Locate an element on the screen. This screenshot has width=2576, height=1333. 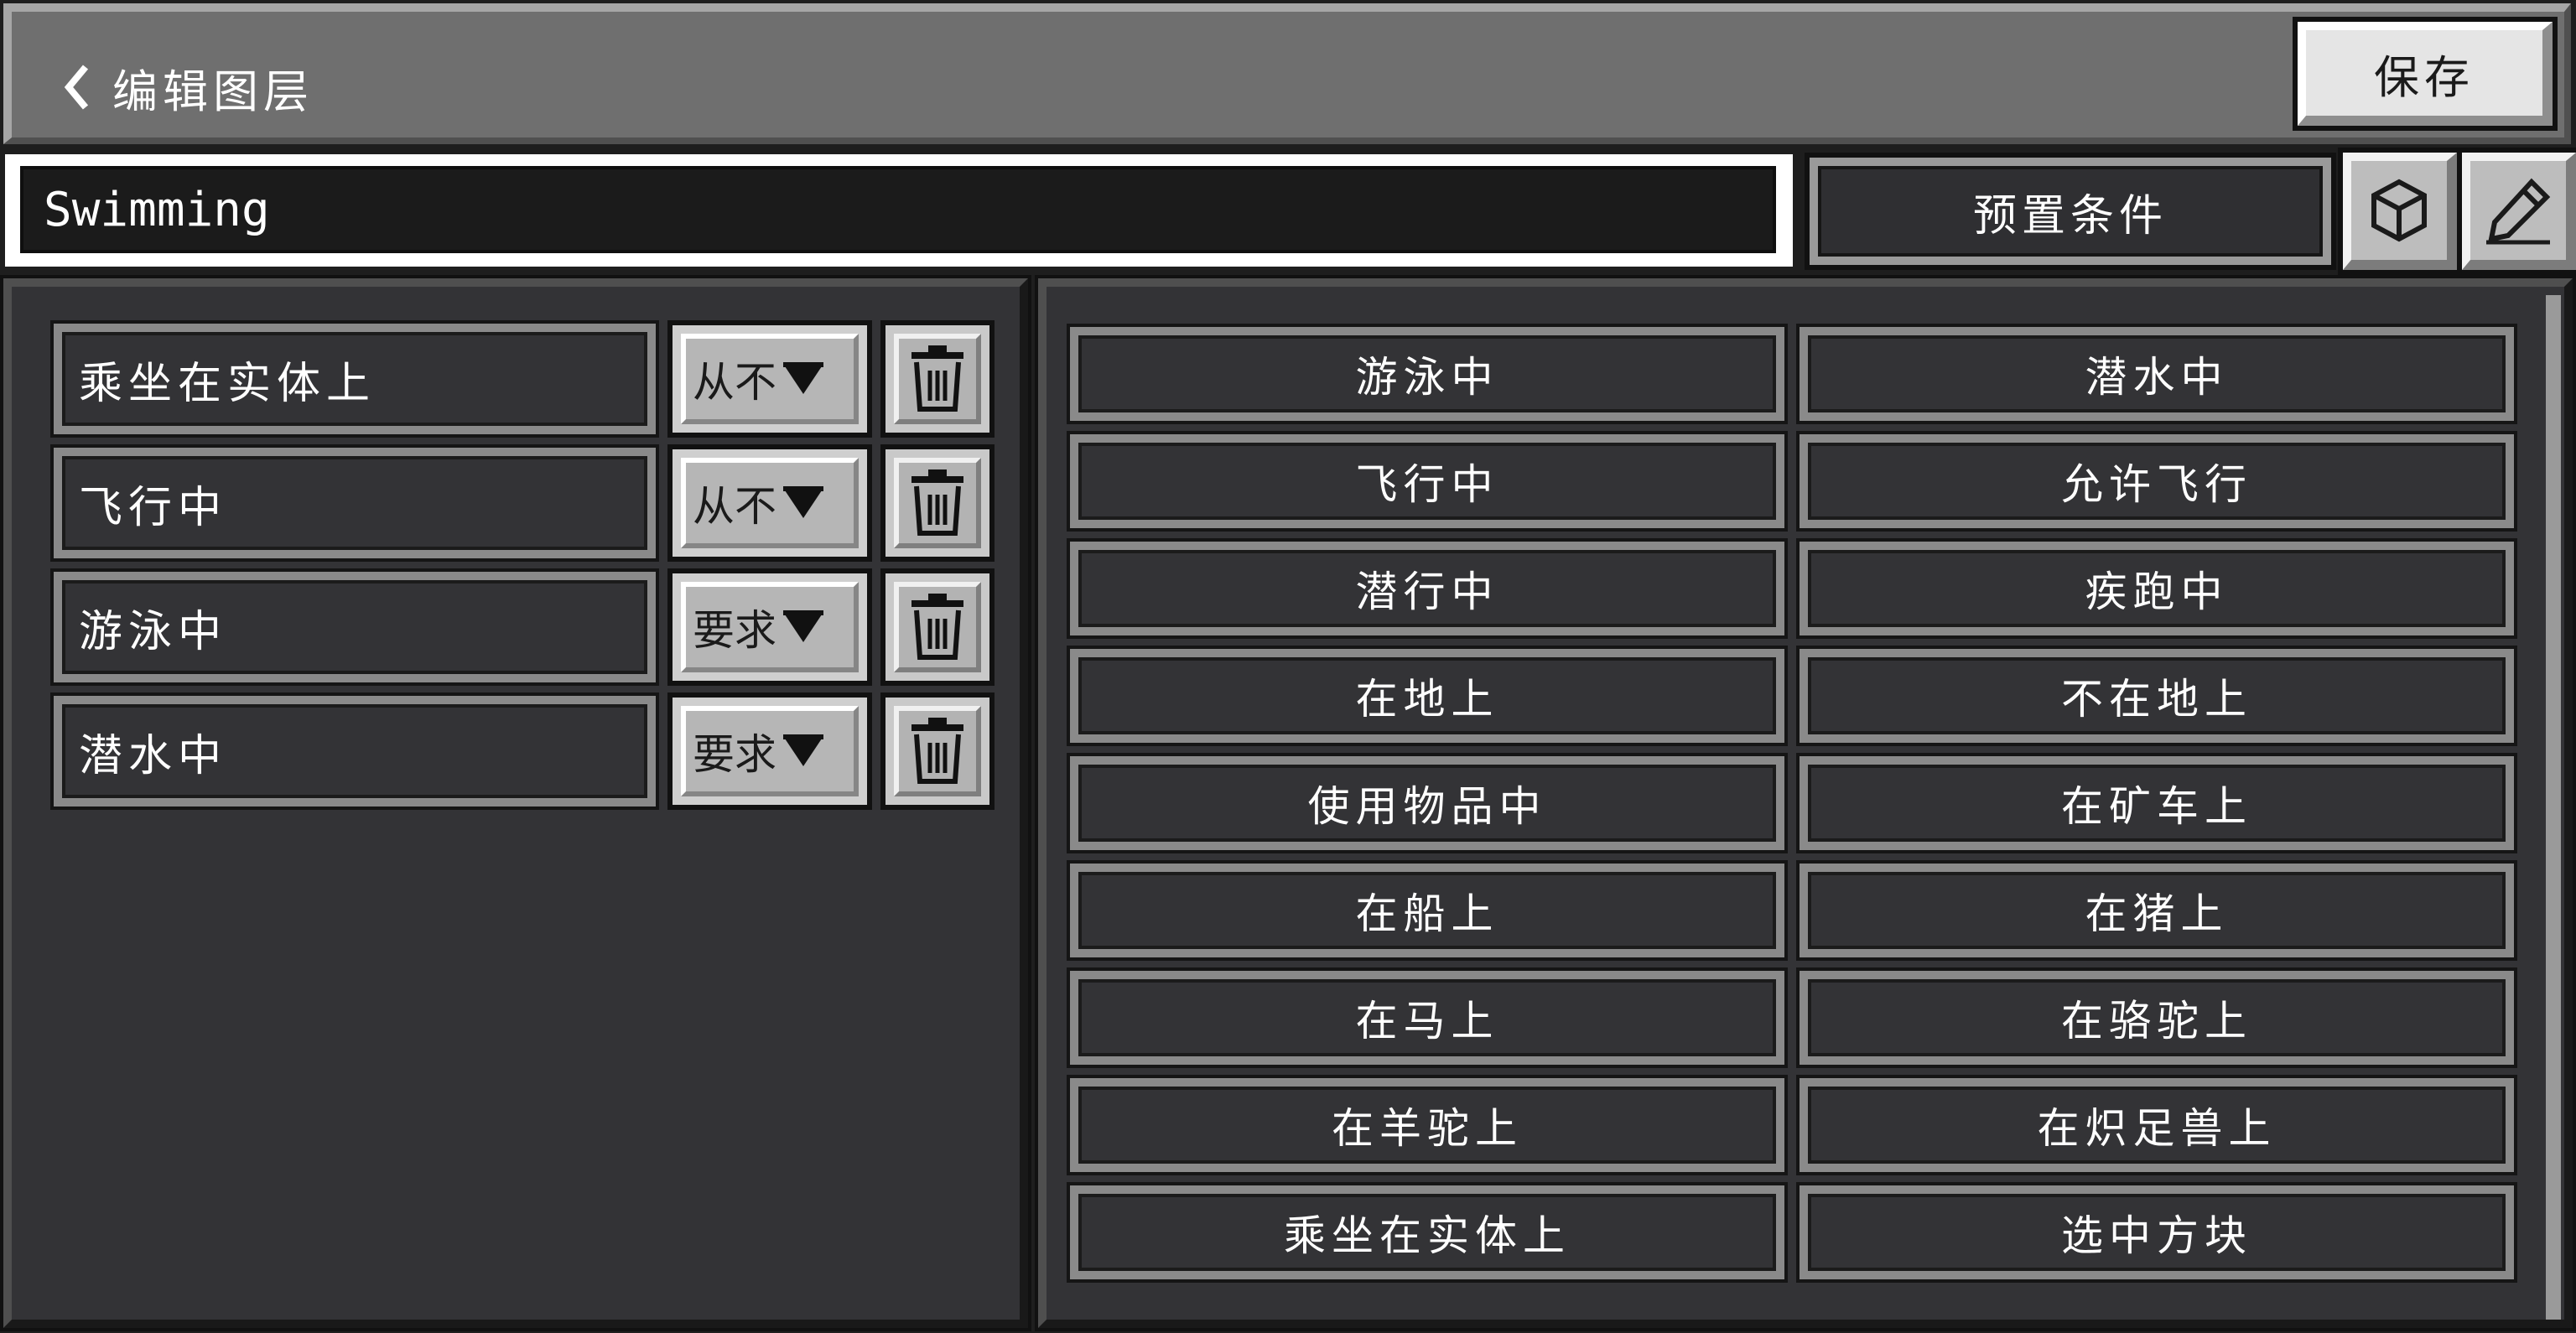
available-condition-label: 游泳中 is located at coordinates (1427, 373).